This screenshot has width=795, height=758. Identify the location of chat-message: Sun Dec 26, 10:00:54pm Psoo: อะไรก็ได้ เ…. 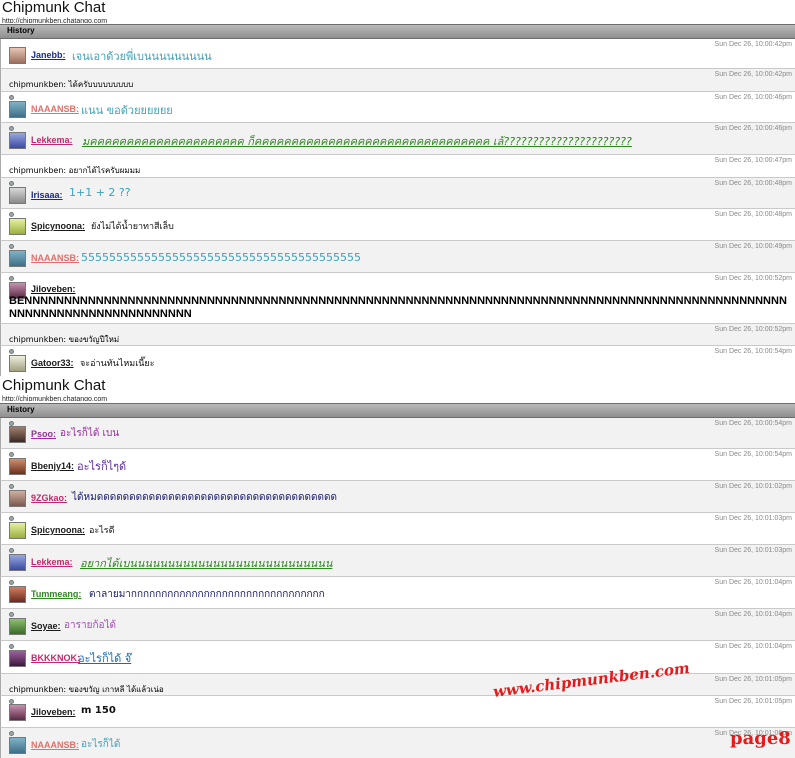
(397, 433).